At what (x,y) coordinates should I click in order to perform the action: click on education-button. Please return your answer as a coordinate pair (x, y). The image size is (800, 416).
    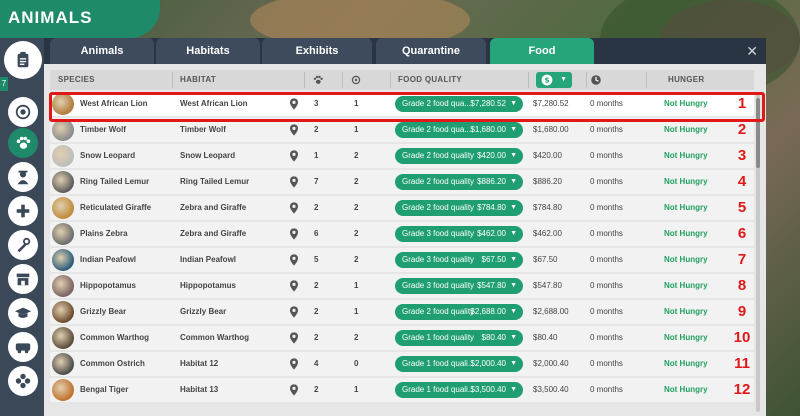
    Looking at the image, I should click on (23, 313).